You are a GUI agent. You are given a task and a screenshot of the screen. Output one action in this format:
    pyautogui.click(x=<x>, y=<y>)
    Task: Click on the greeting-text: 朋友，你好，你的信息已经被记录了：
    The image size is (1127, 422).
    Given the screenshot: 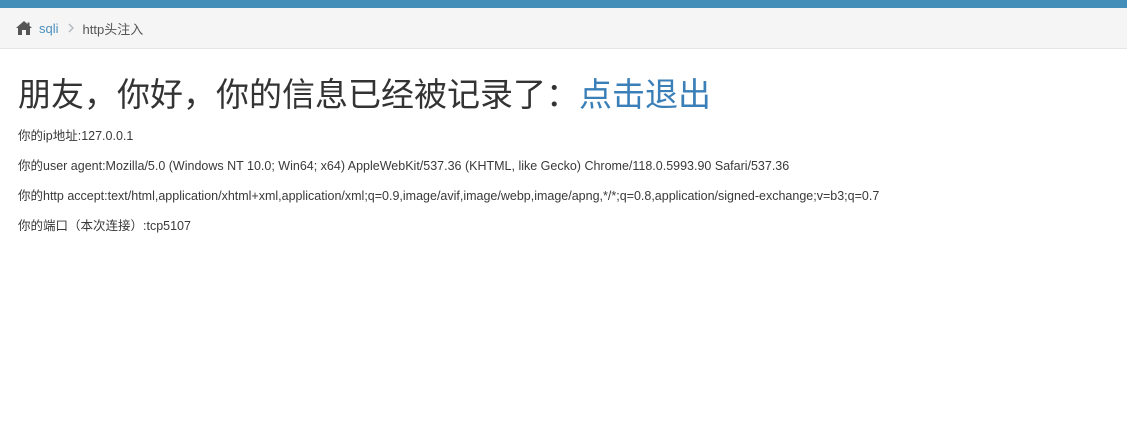 What is the action you would take?
    pyautogui.click(x=298, y=94)
    